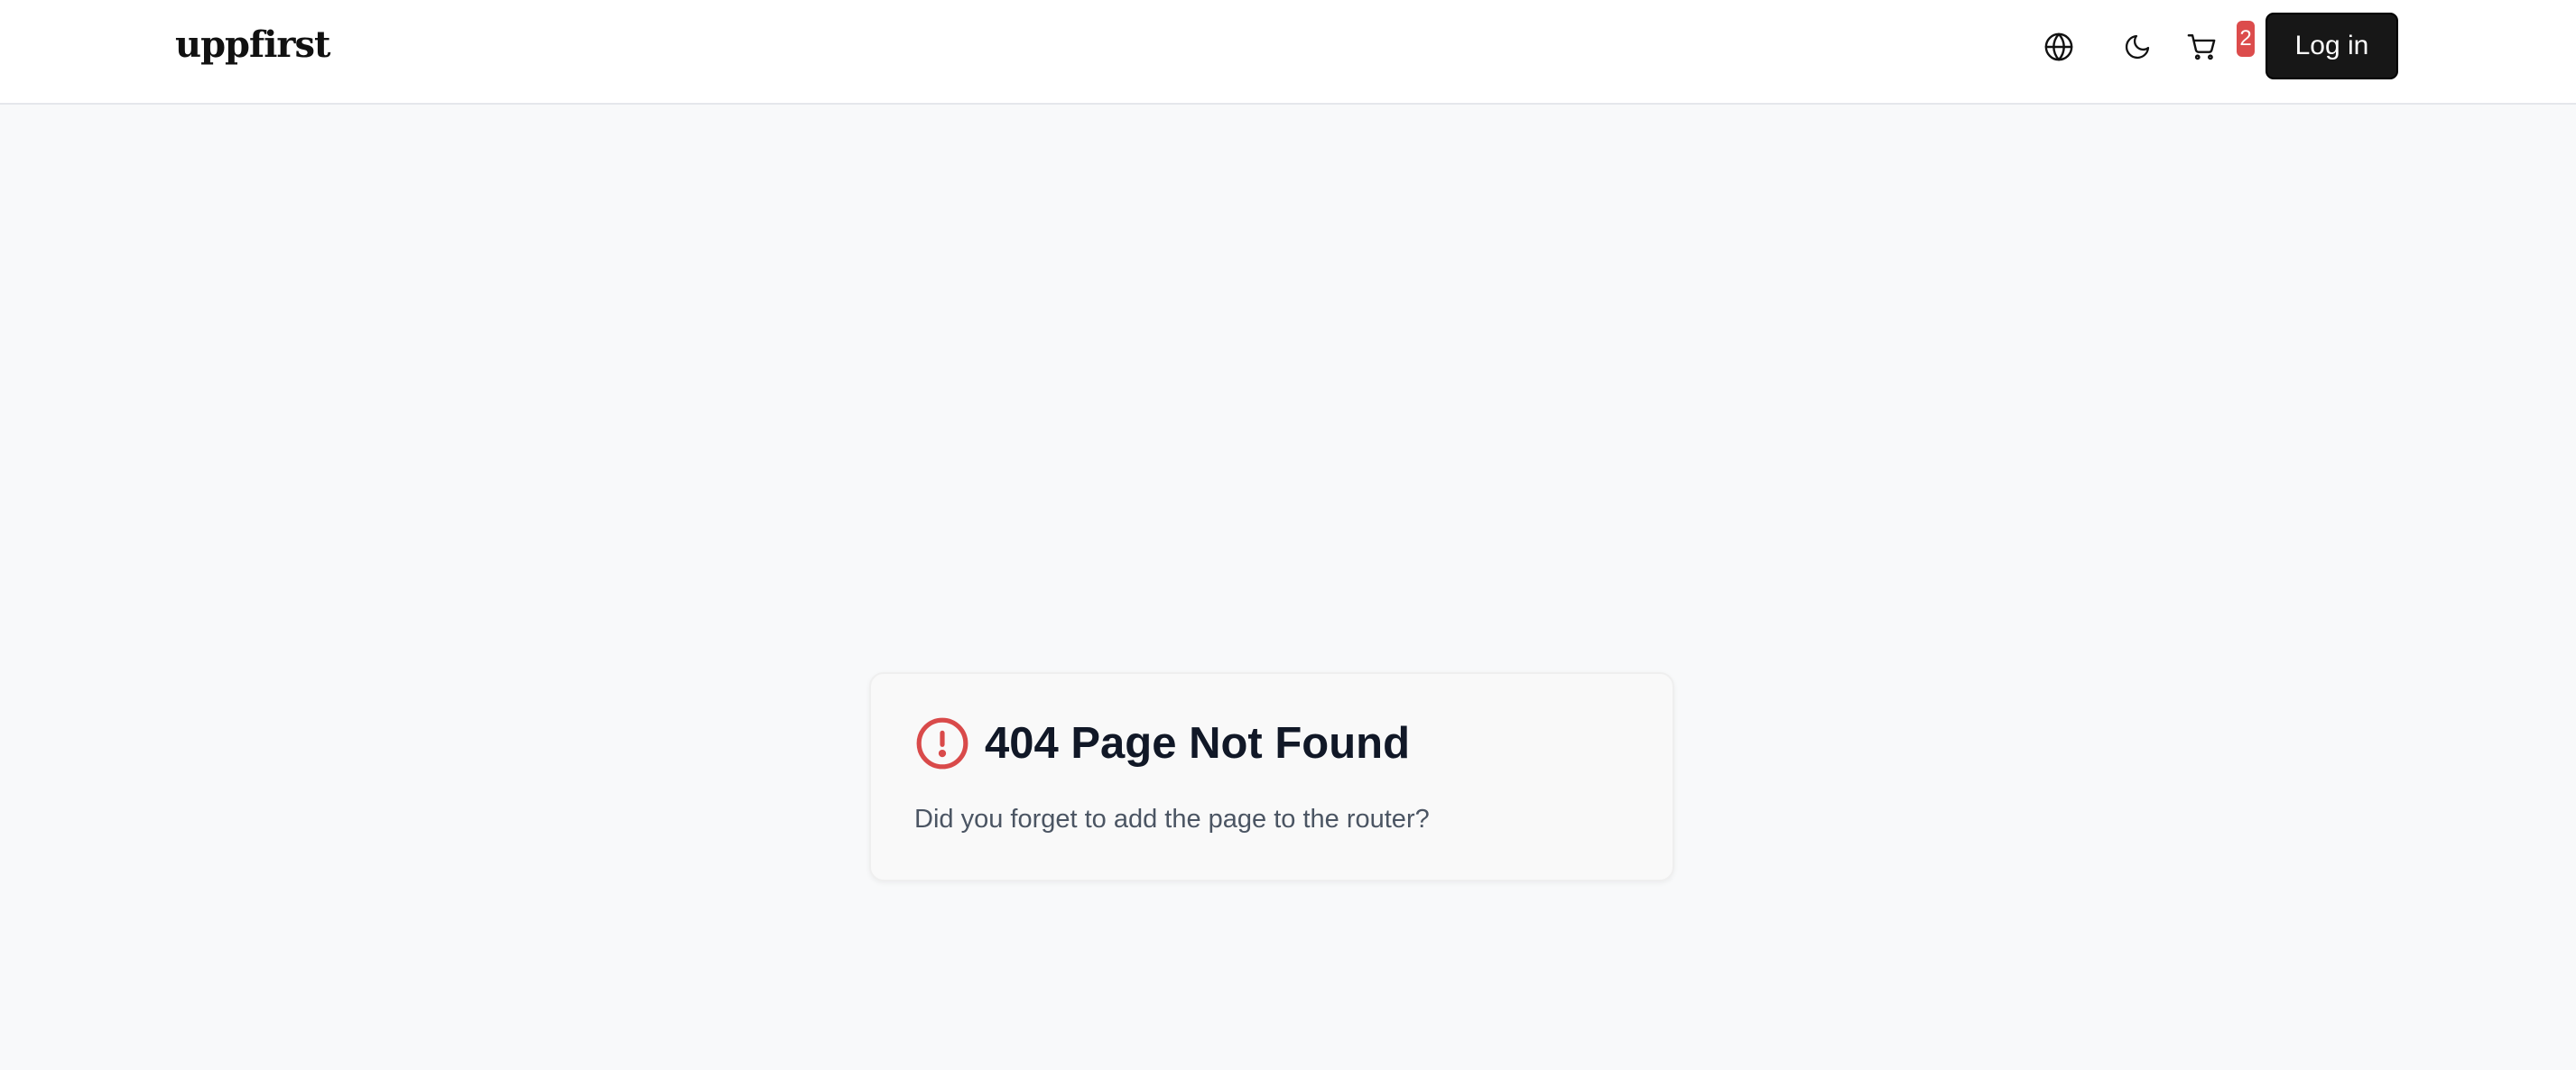  What do you see at coordinates (942, 743) in the screenshot?
I see `alert-circle-icon` at bounding box center [942, 743].